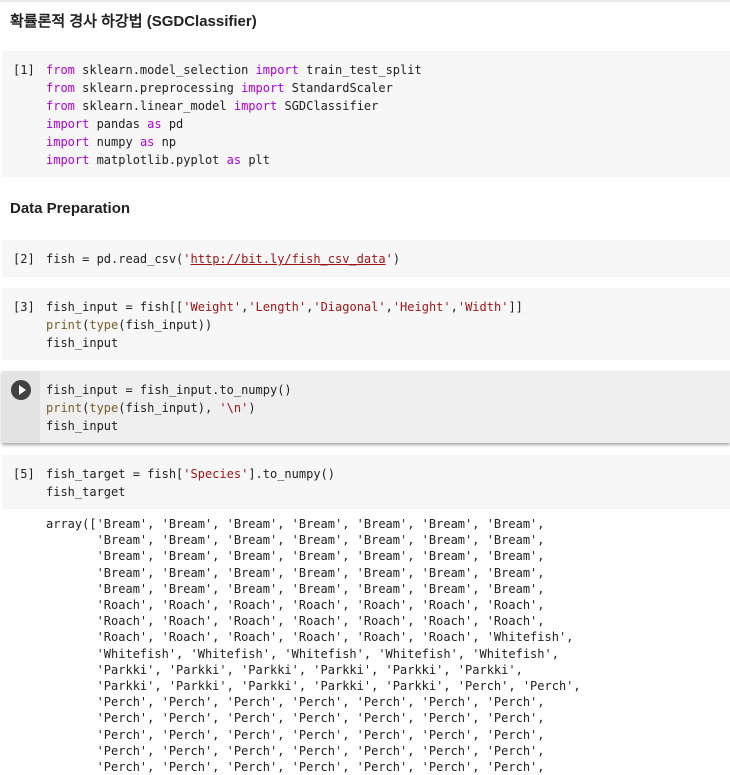  Describe the element at coordinates (24, 70) in the screenshot. I see `cell-prompt: [1]` at that location.